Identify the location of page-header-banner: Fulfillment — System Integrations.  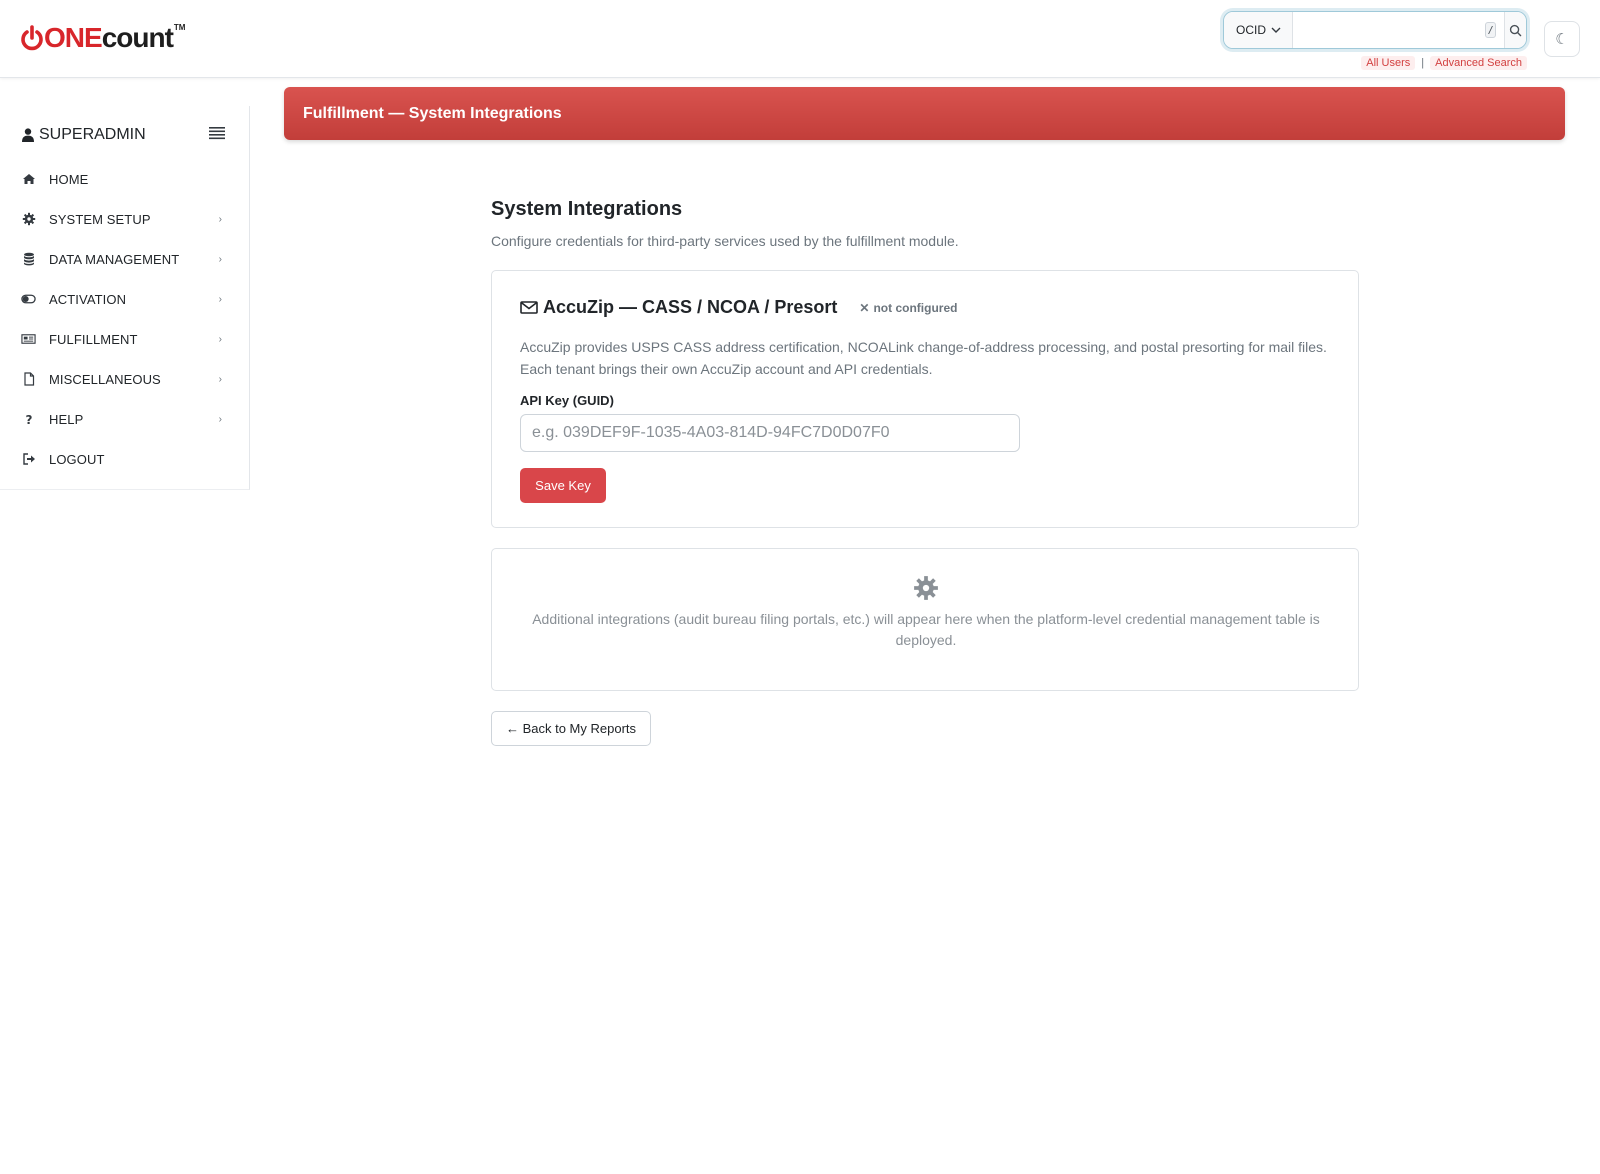
(924, 113).